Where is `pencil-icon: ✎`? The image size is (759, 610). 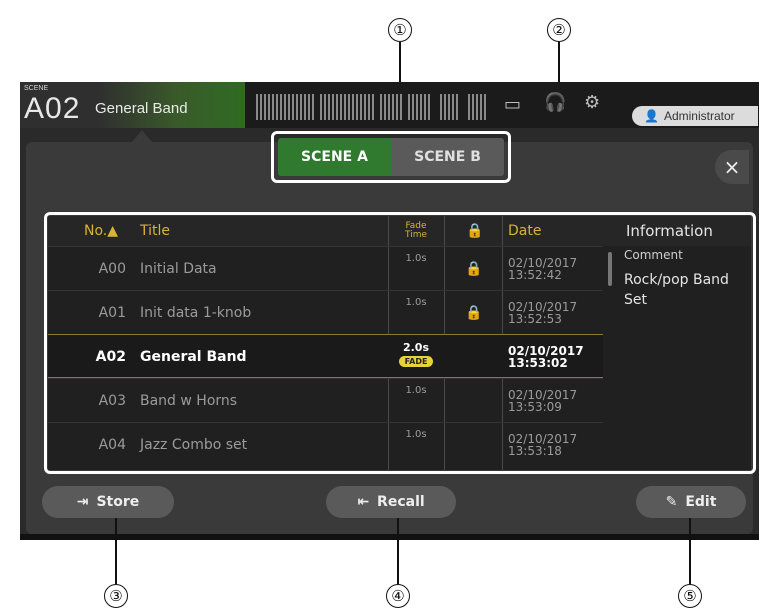 pencil-icon: ✎ is located at coordinates (671, 502).